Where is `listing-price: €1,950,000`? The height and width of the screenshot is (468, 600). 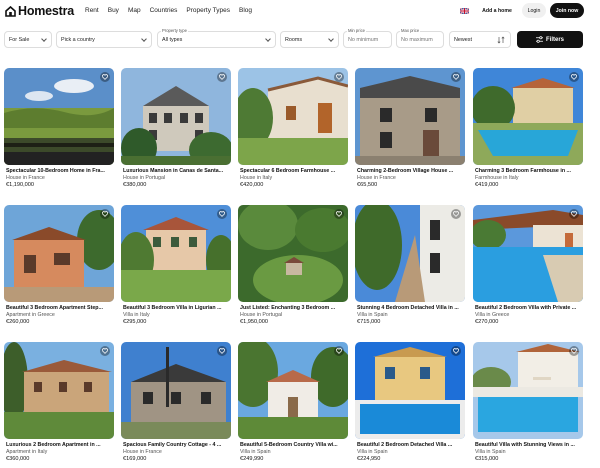 listing-price: €1,950,000 is located at coordinates (254, 322).